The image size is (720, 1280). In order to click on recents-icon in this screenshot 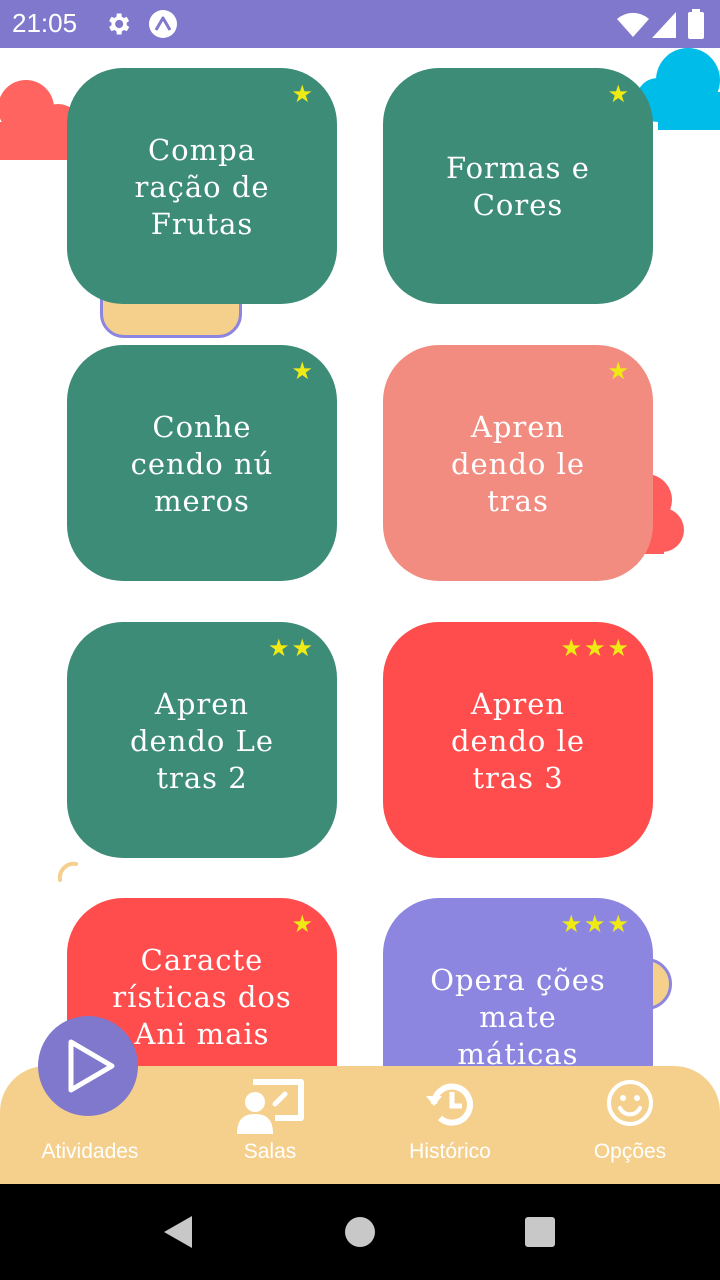, I will do `click(540, 1232)`.